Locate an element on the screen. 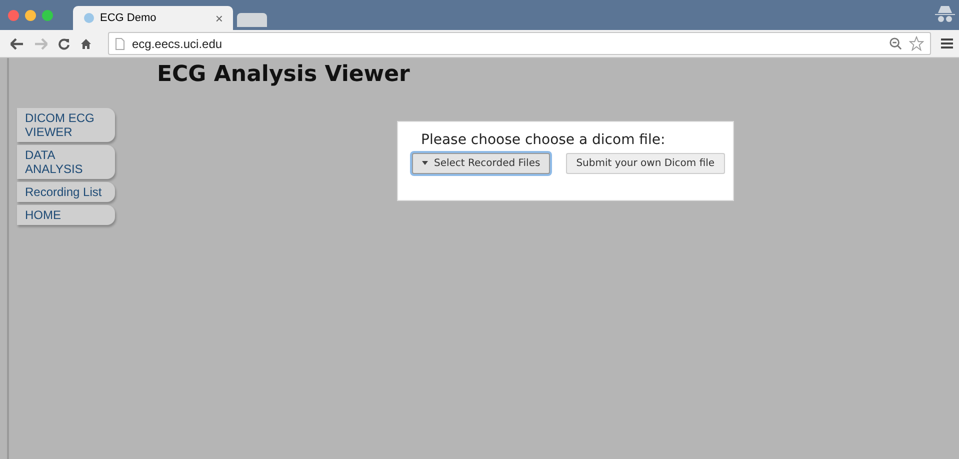 The image size is (959, 459). address-bar: ecg.eecs.uci.edu is located at coordinates (519, 43).